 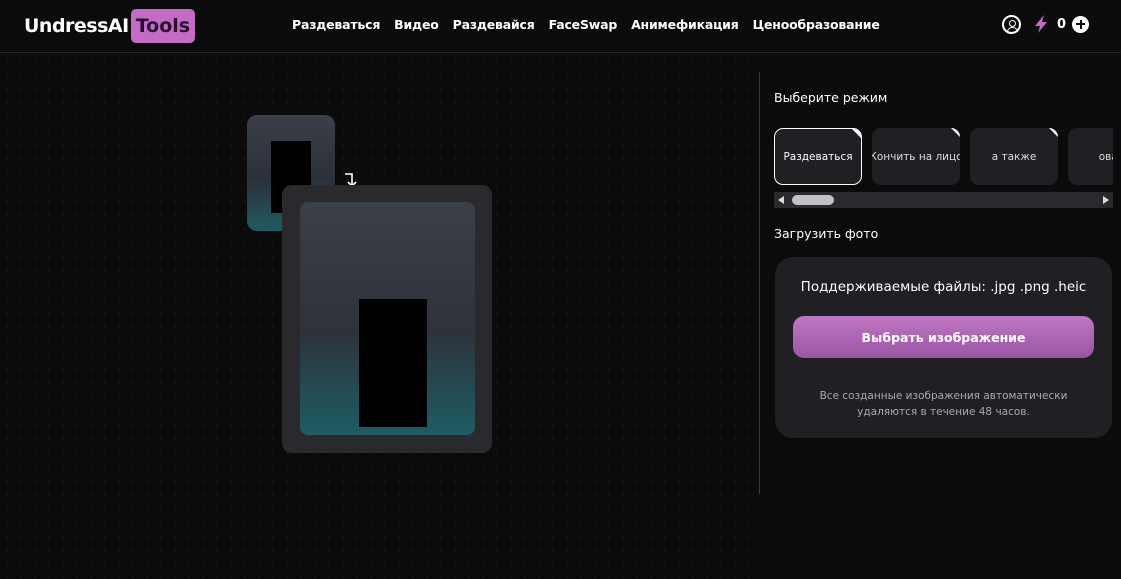 I want to click on supported-formats: Поддерживаемые файлы: .jpg .png .heic, so click(x=943, y=287).